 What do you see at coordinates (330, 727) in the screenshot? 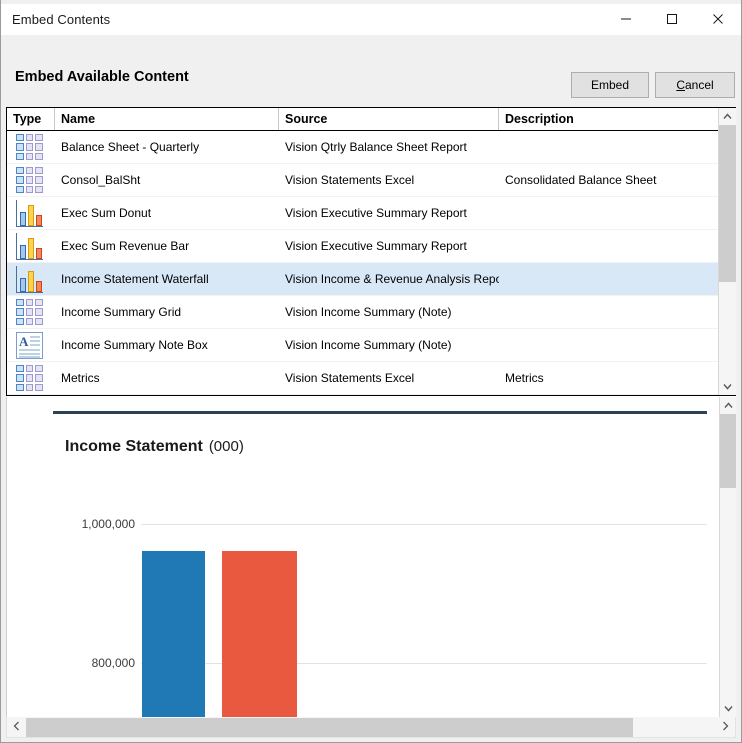
I see `hscroll-thumb` at bounding box center [330, 727].